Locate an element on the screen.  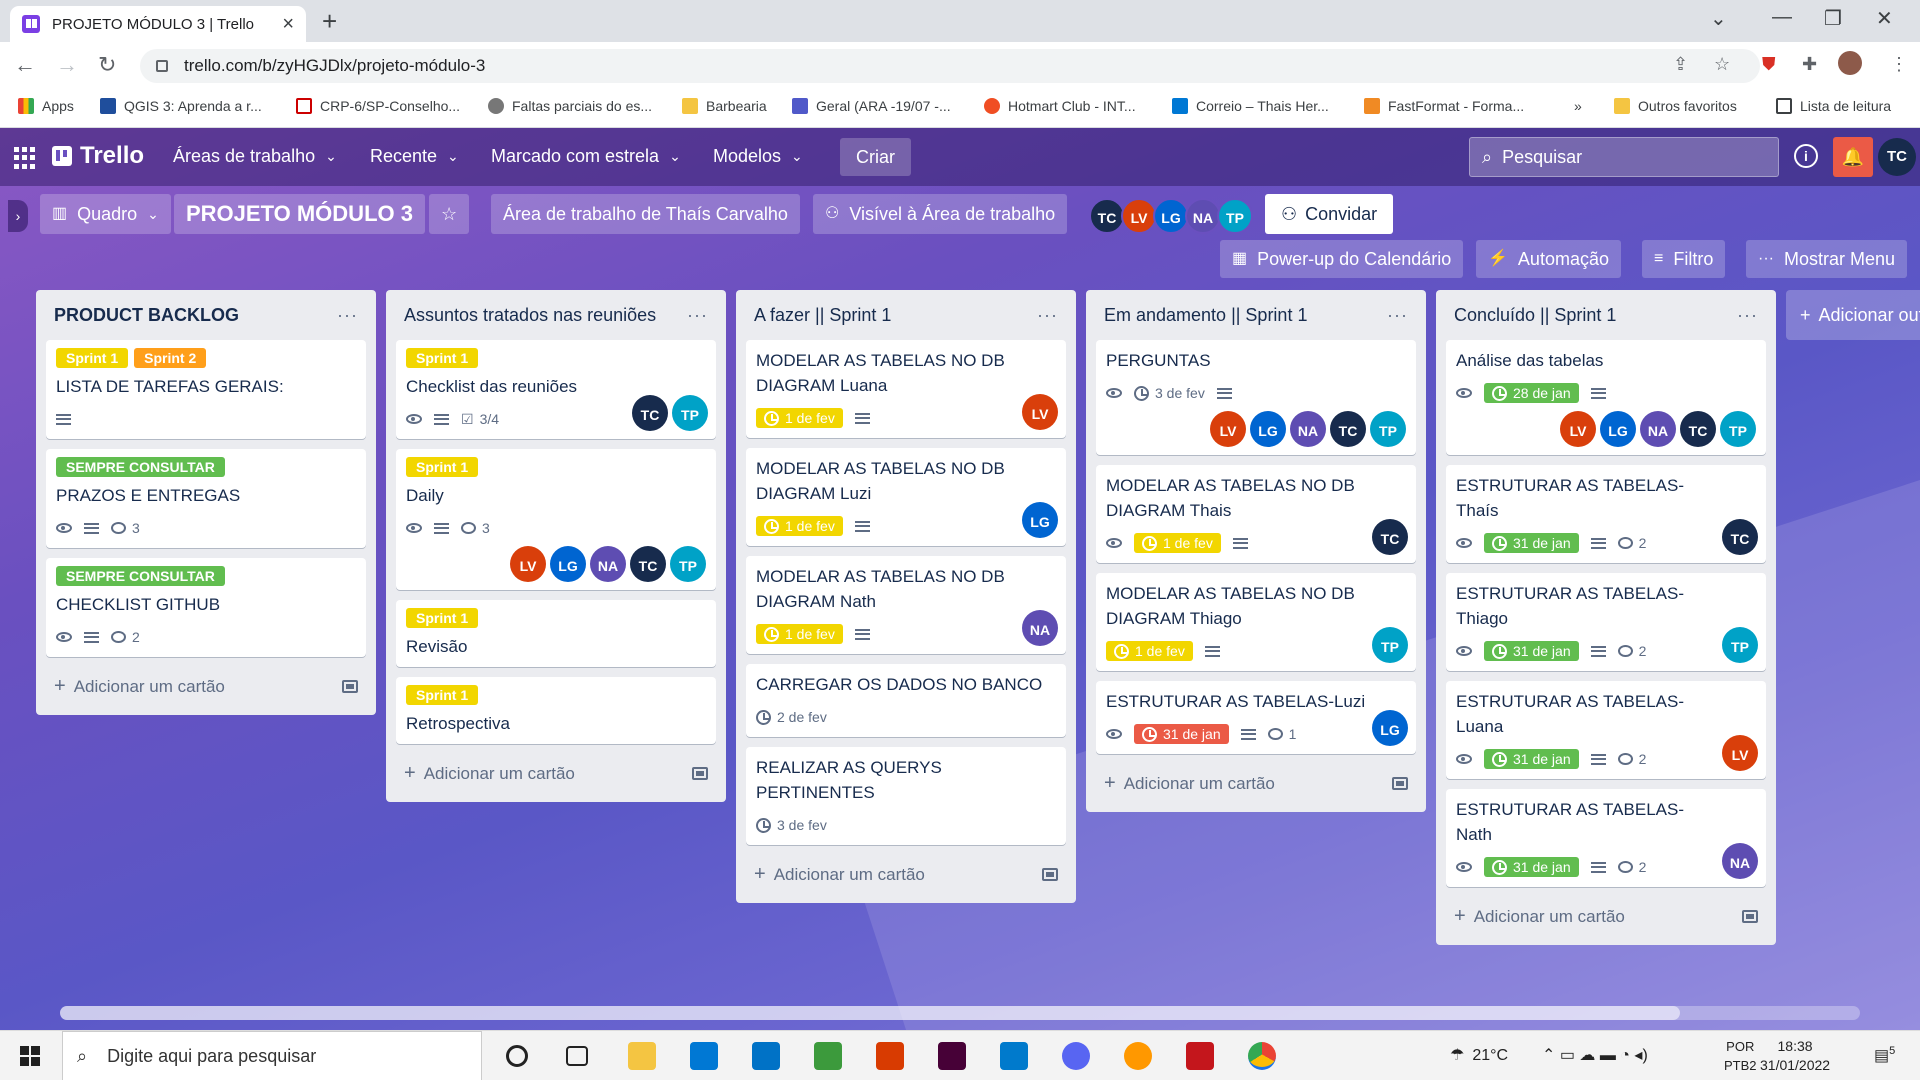
new-tab-button: + is located at coordinates (329, 21).